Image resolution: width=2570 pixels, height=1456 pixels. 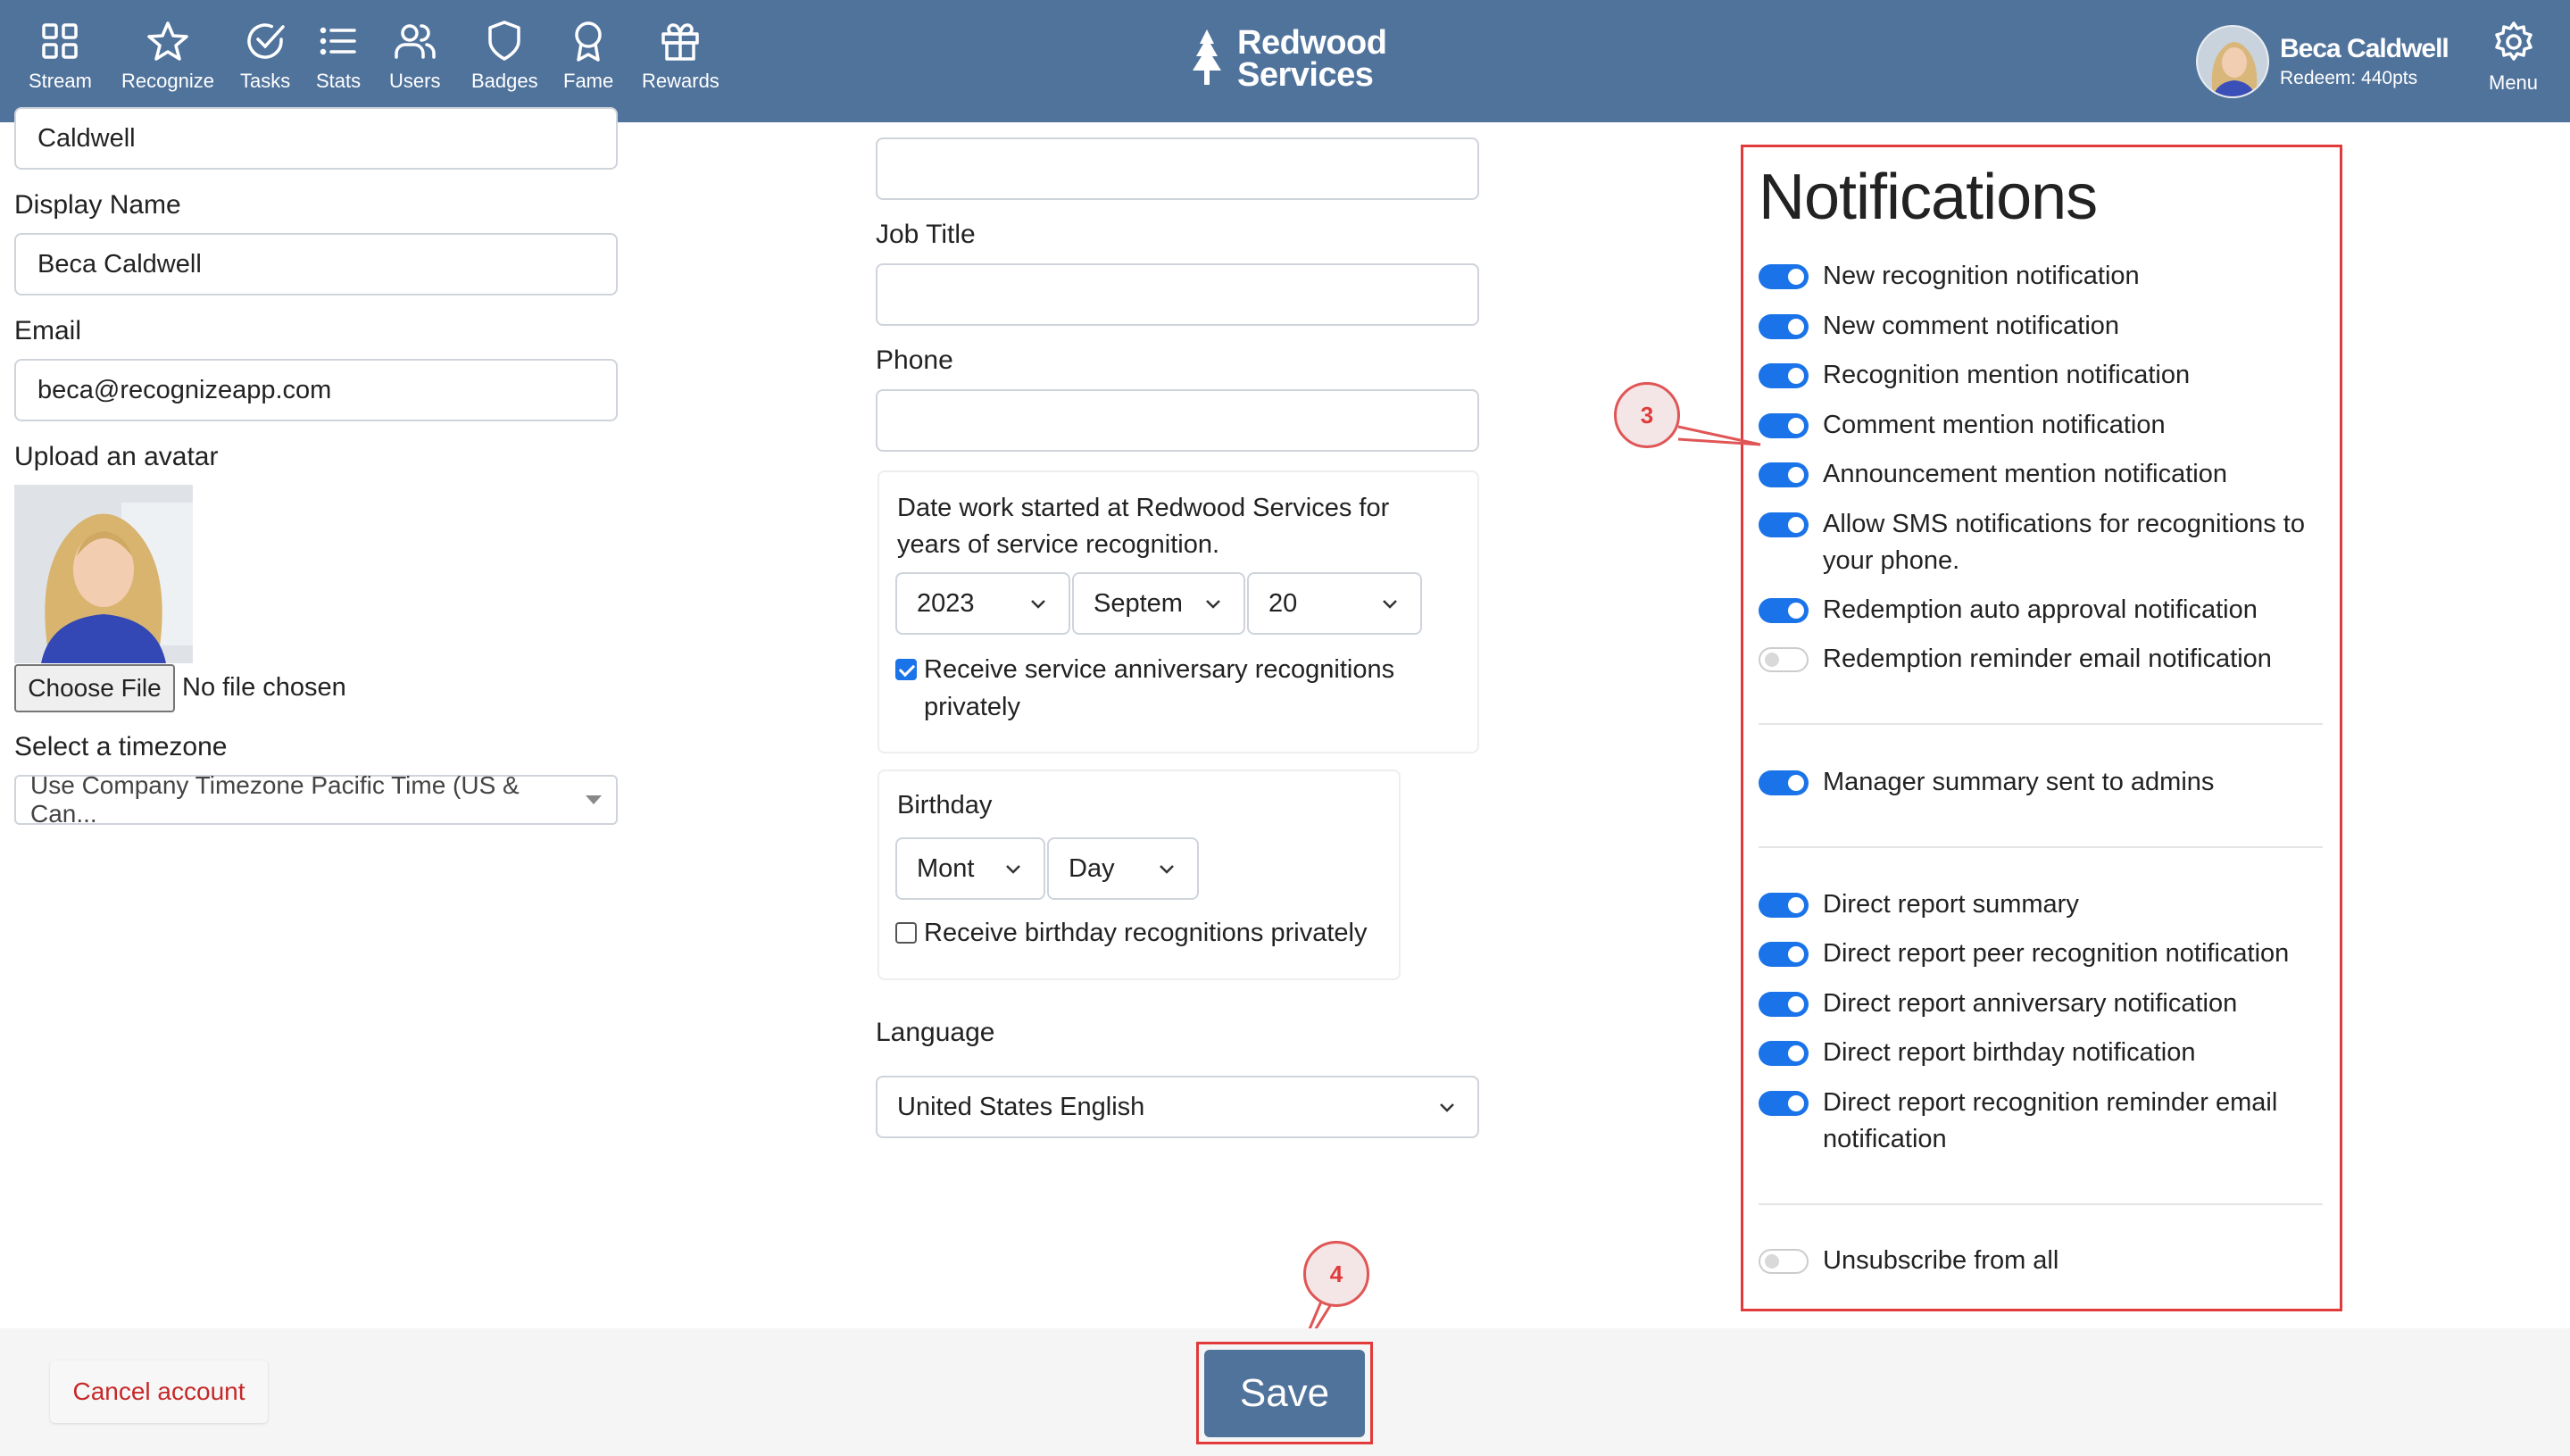 I want to click on job-title-label: Job Title, so click(x=926, y=234).